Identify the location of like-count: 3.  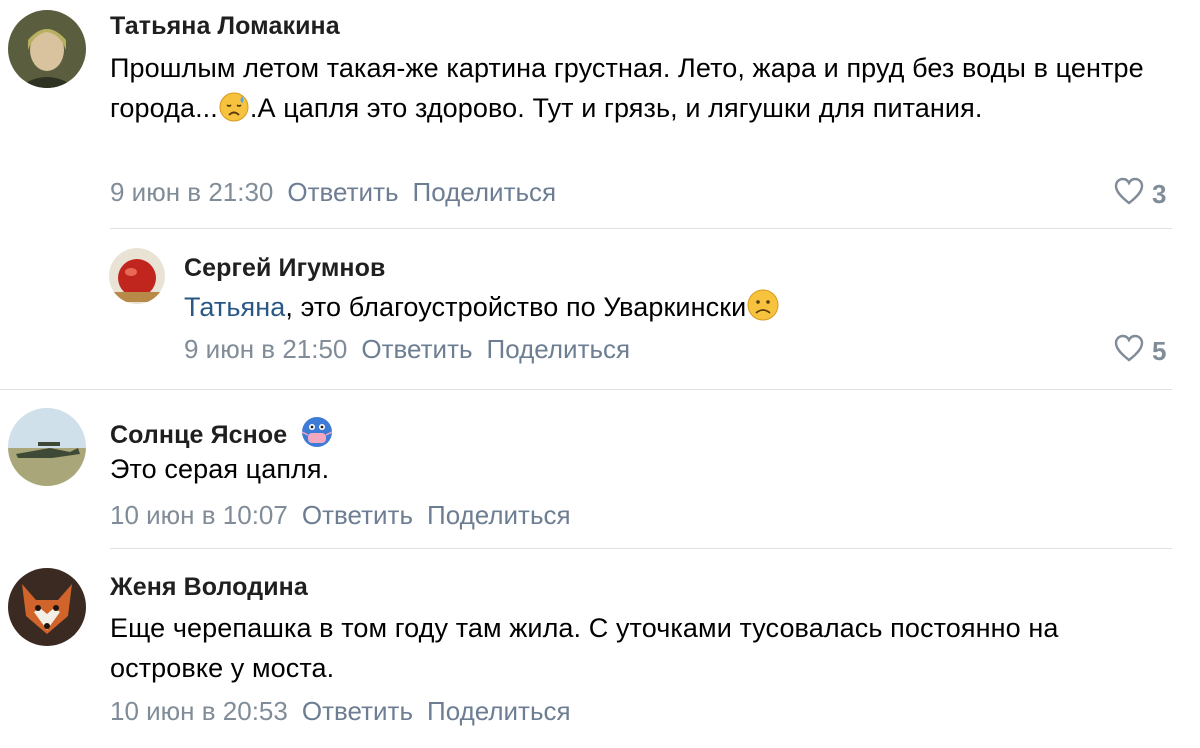
(1159, 194).